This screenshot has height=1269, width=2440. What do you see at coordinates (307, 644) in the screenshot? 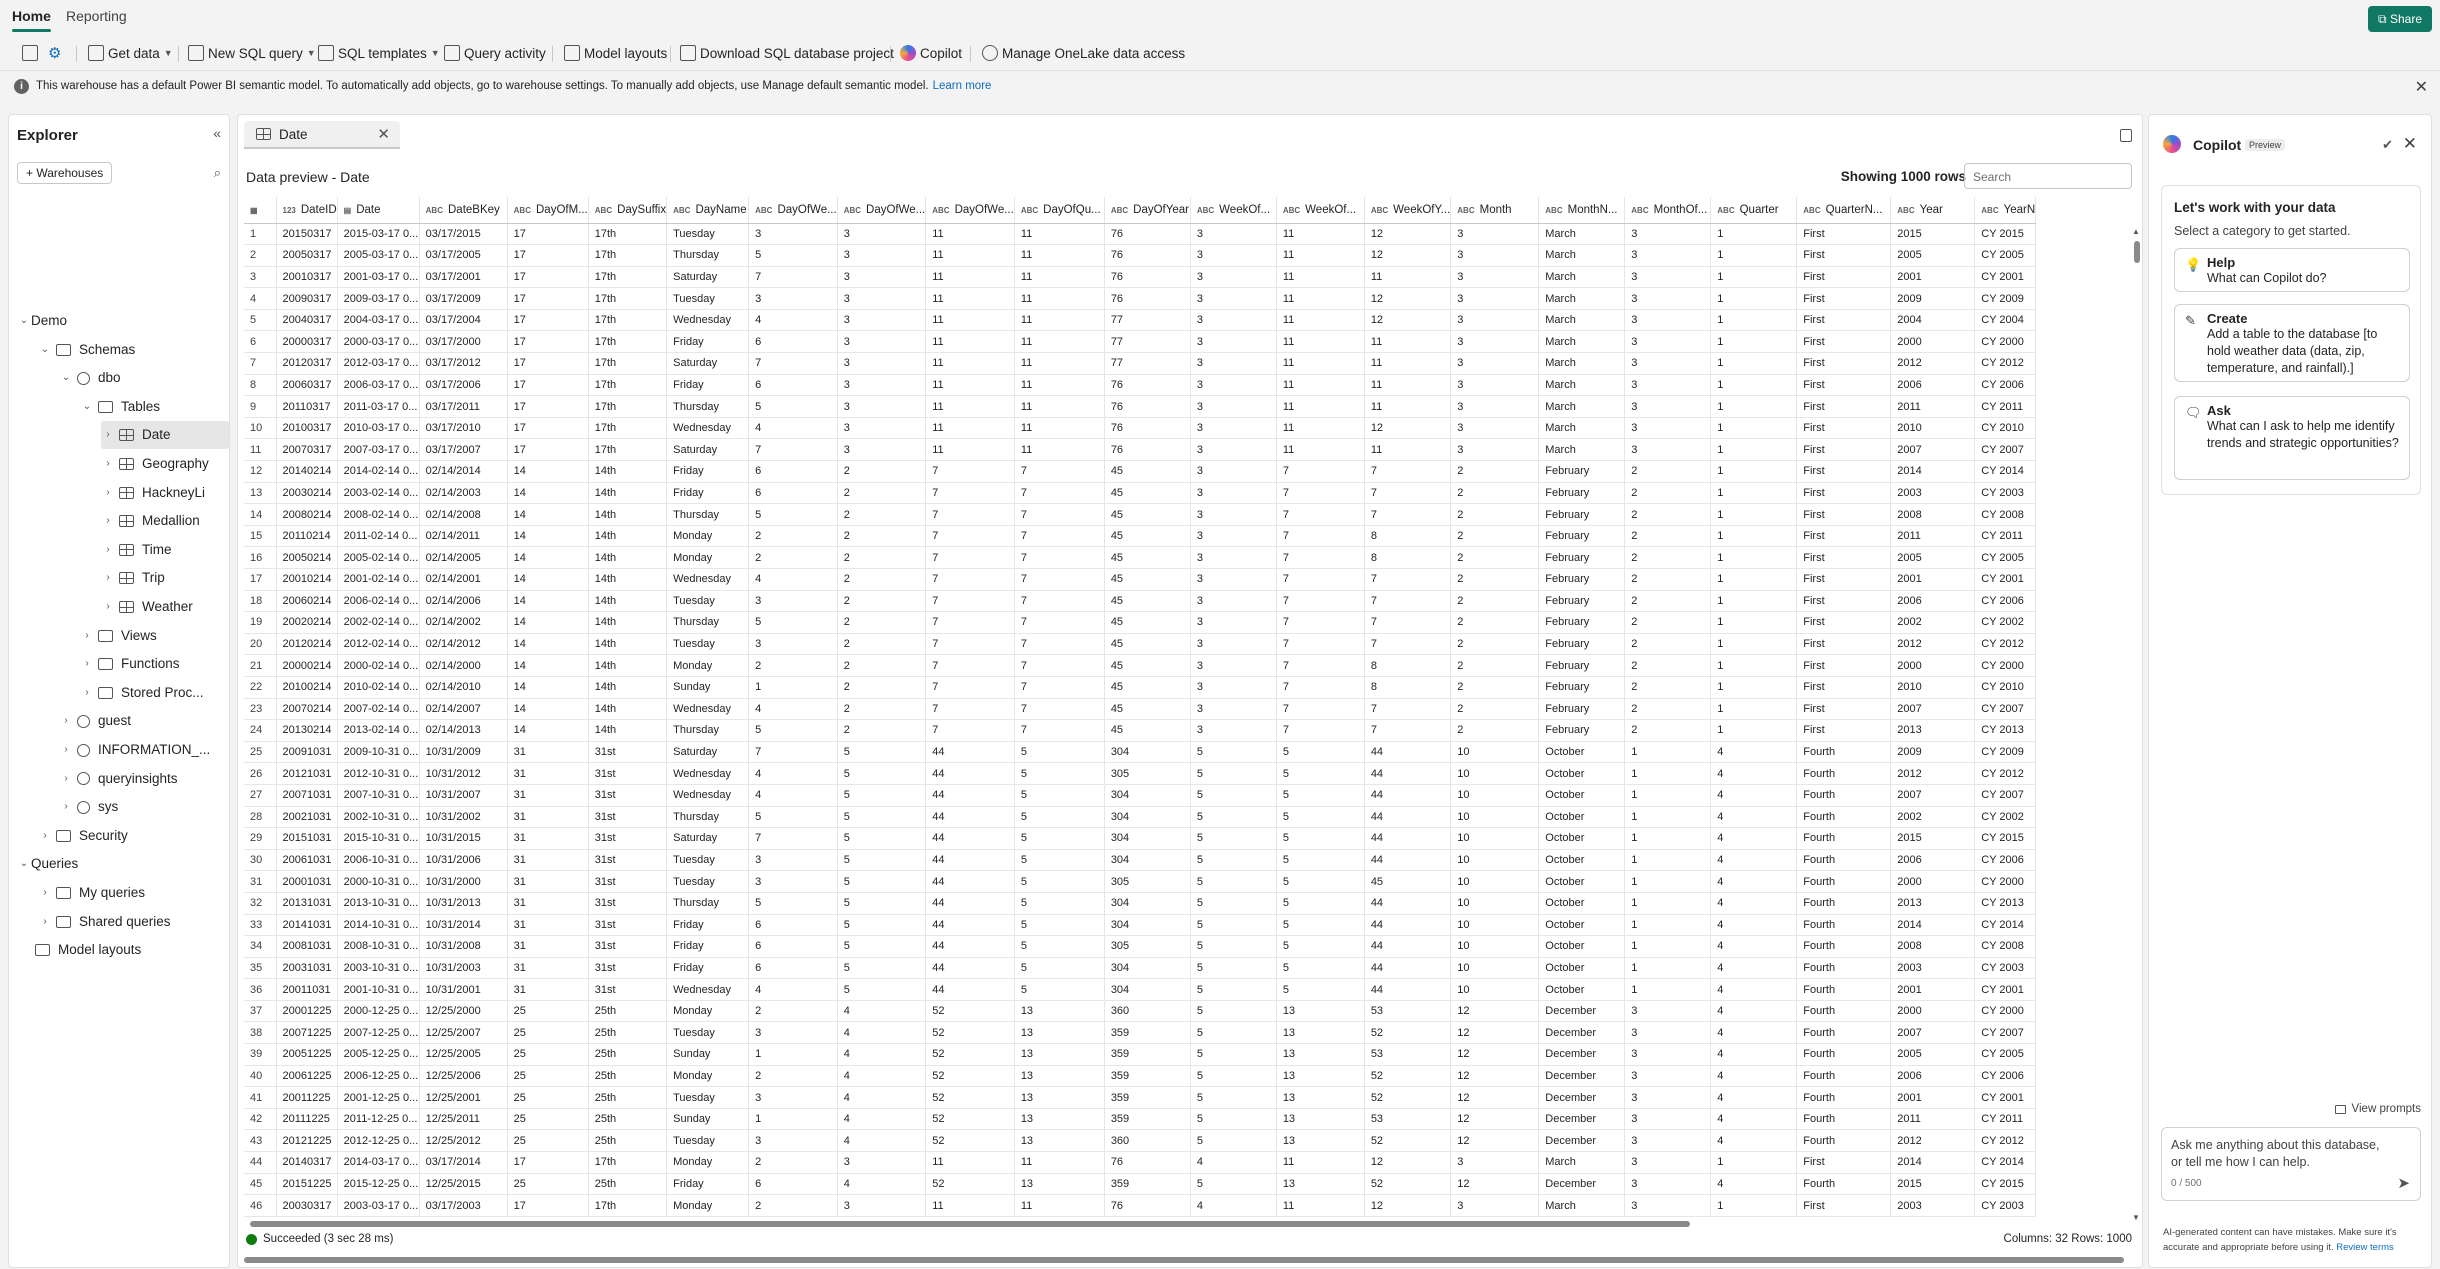
I see `table-cell: 20120214` at bounding box center [307, 644].